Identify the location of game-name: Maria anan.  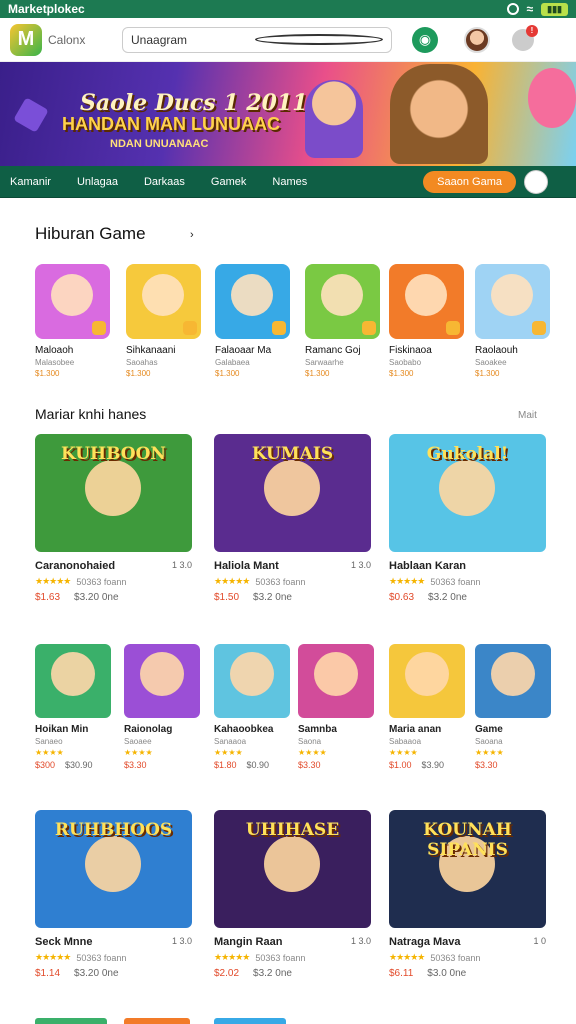
(415, 729).